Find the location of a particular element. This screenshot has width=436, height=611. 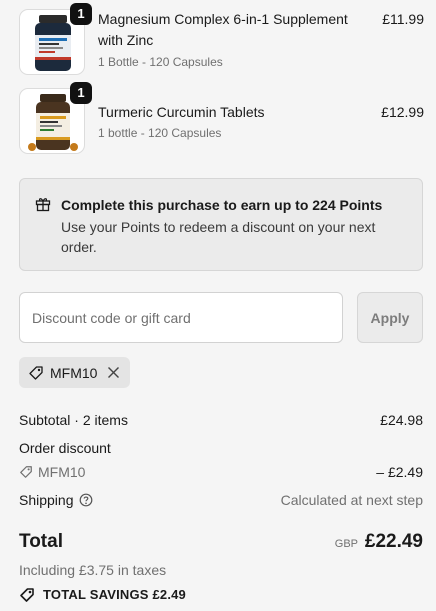

total-value: £22.49 is located at coordinates (393, 541).